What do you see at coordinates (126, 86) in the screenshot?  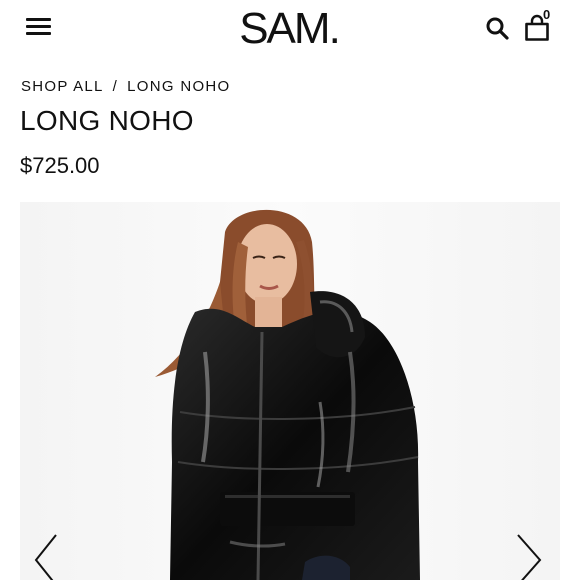 I see `breadcrumb: SHOP ALL / LONG NOHO` at bounding box center [126, 86].